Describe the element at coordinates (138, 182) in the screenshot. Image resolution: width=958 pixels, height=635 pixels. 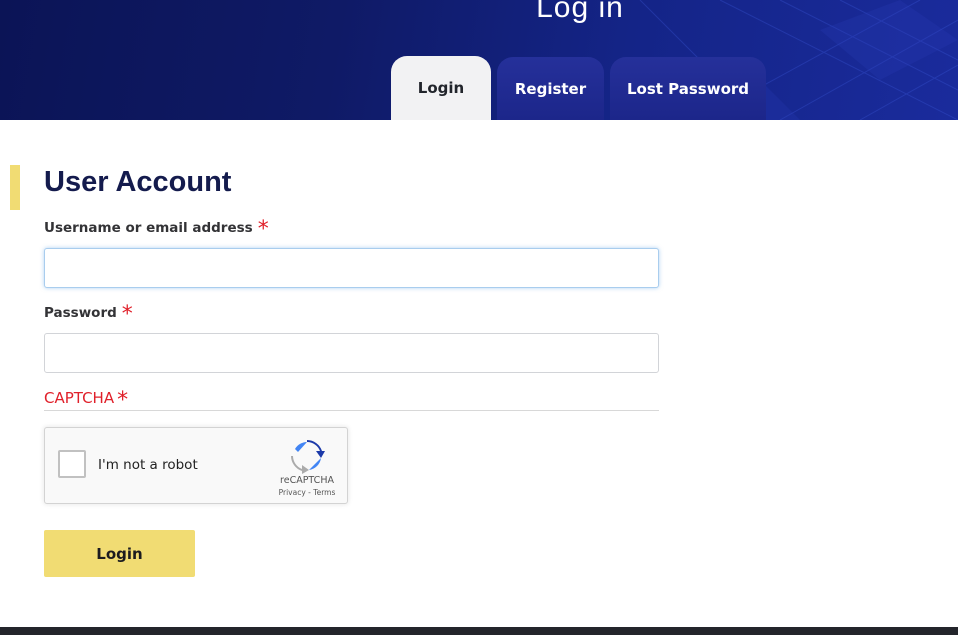
I see `section-title: User Account` at that location.